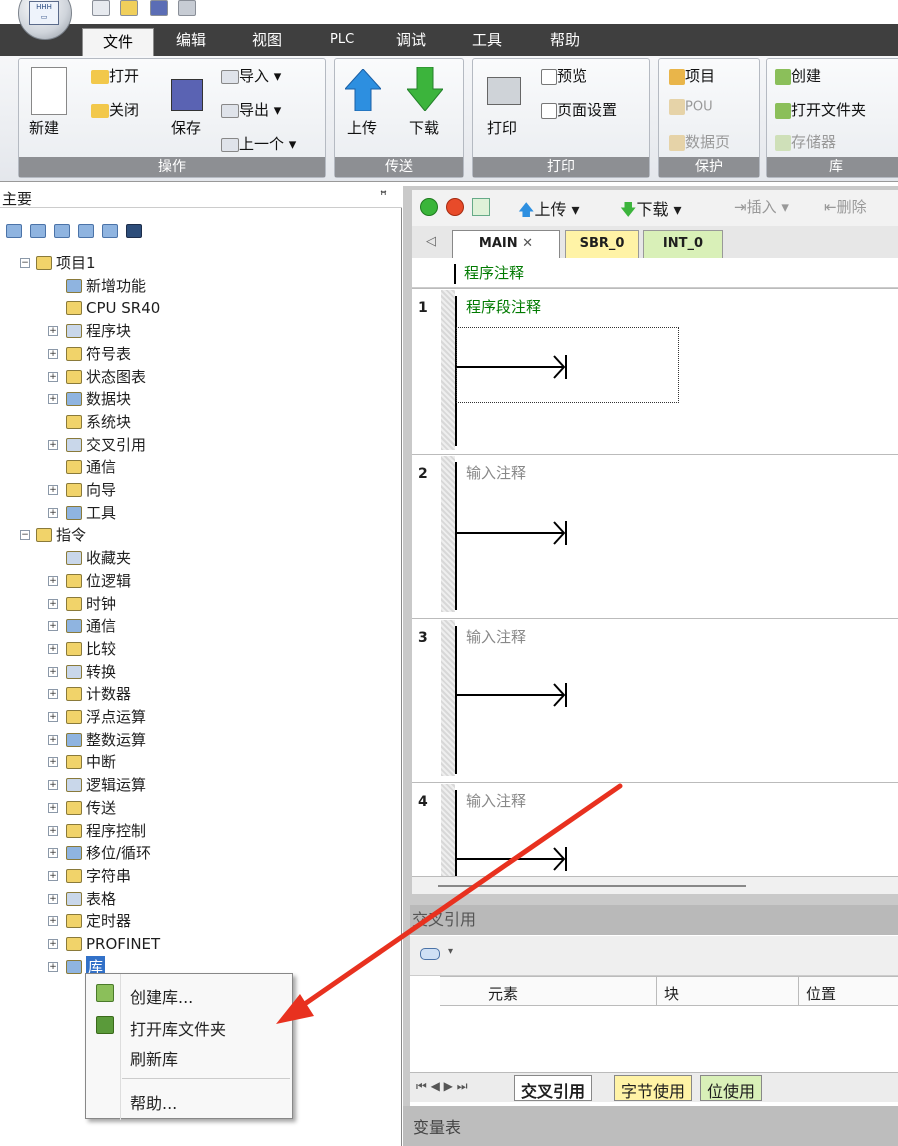 The height and width of the screenshot is (1146, 898). Describe the element at coordinates (178, 1028) in the screenshot. I see `context-open-library-folder: 打开库文件夹` at that location.